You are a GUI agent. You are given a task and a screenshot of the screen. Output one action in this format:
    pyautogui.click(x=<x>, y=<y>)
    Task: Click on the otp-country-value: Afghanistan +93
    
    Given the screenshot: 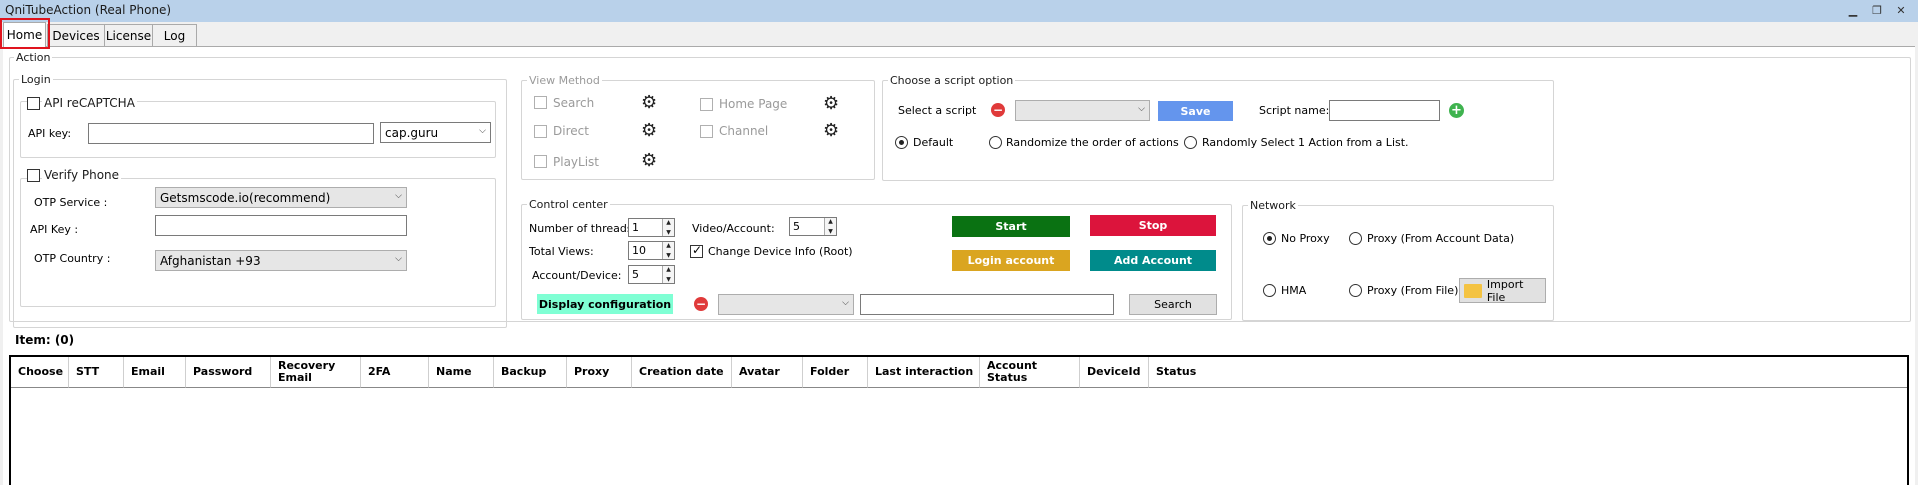 What is the action you would take?
    pyautogui.click(x=210, y=260)
    